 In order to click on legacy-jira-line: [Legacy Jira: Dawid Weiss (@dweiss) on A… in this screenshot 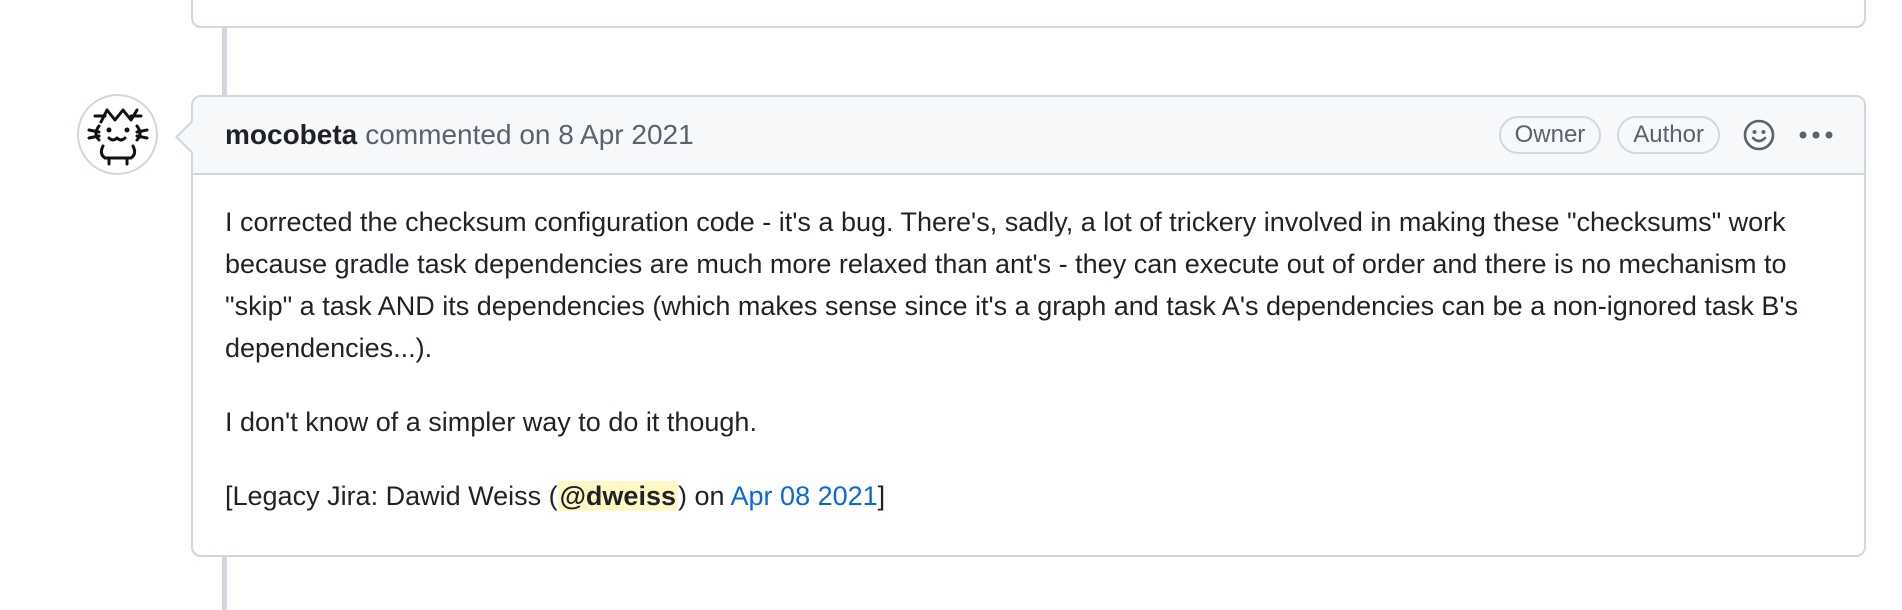, I will do `click(1028, 496)`.